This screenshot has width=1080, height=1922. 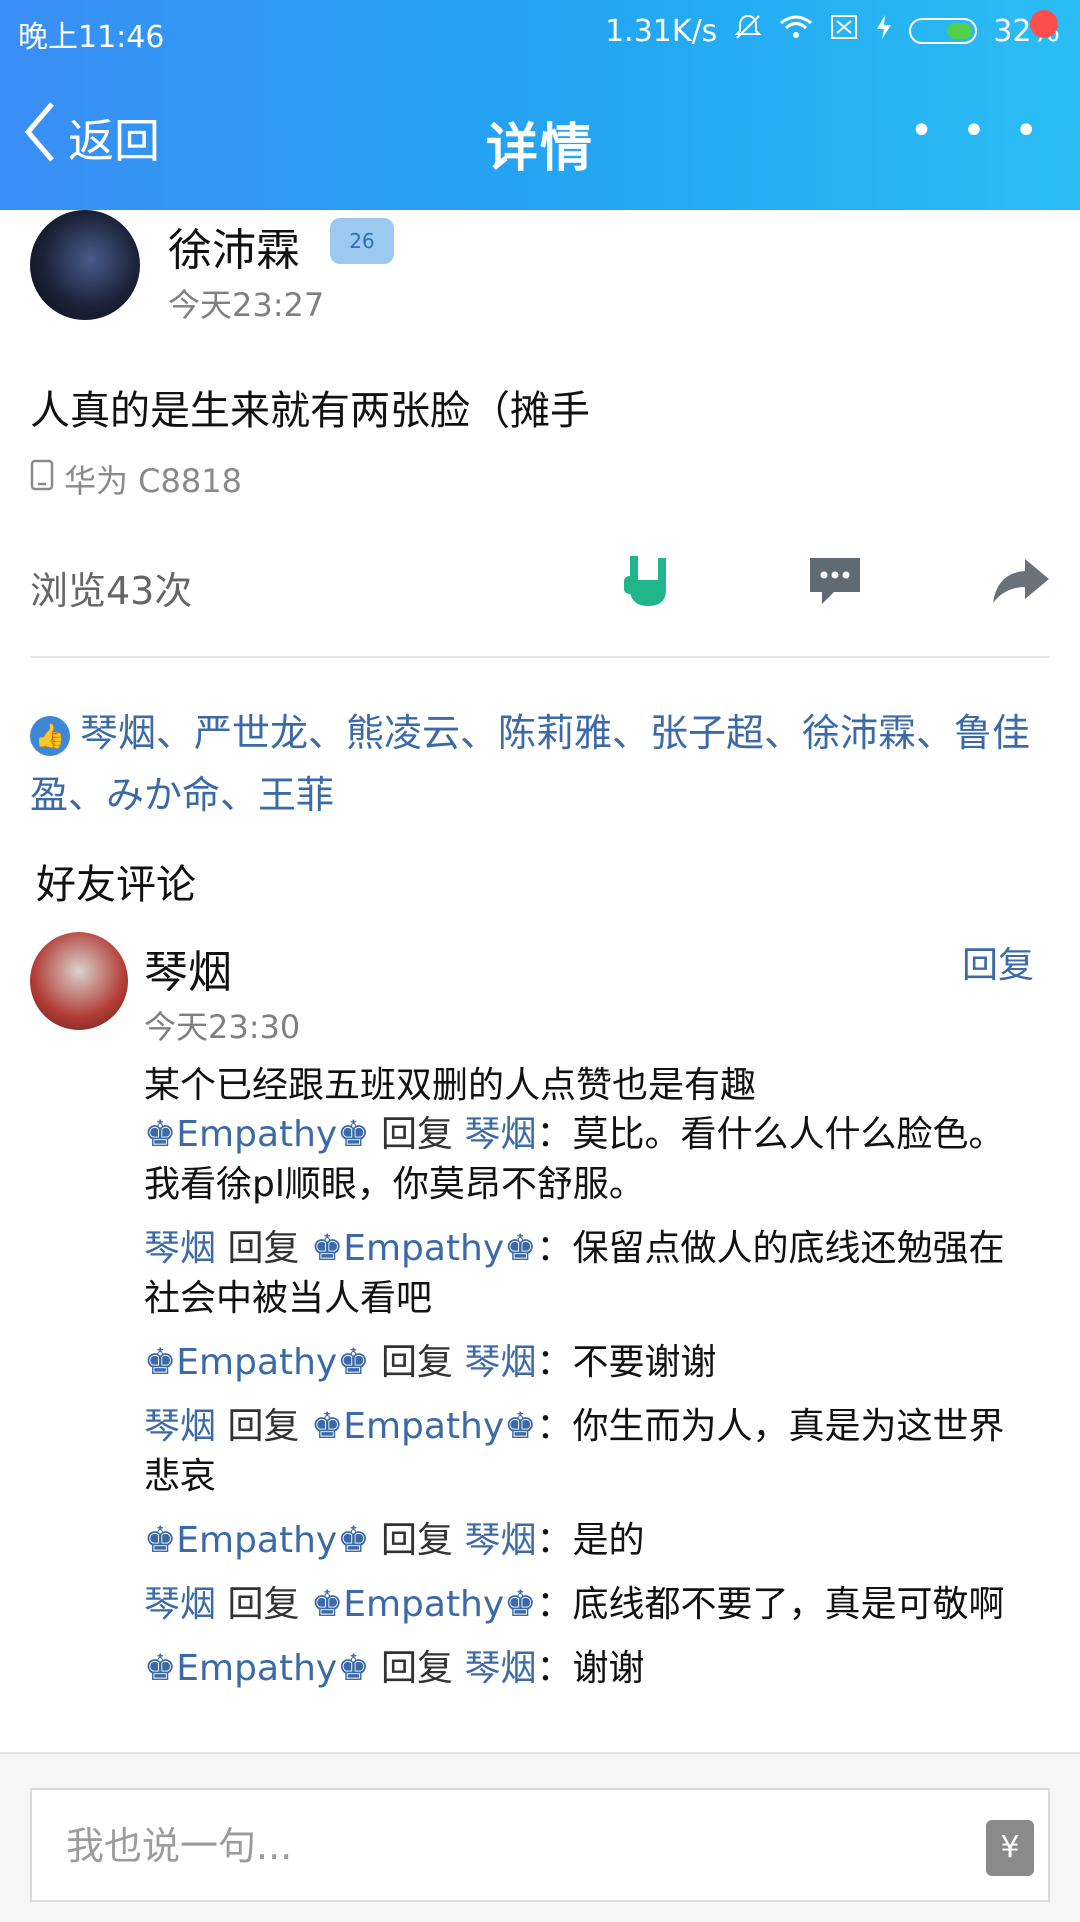 I want to click on share-button, so click(x=1021, y=583).